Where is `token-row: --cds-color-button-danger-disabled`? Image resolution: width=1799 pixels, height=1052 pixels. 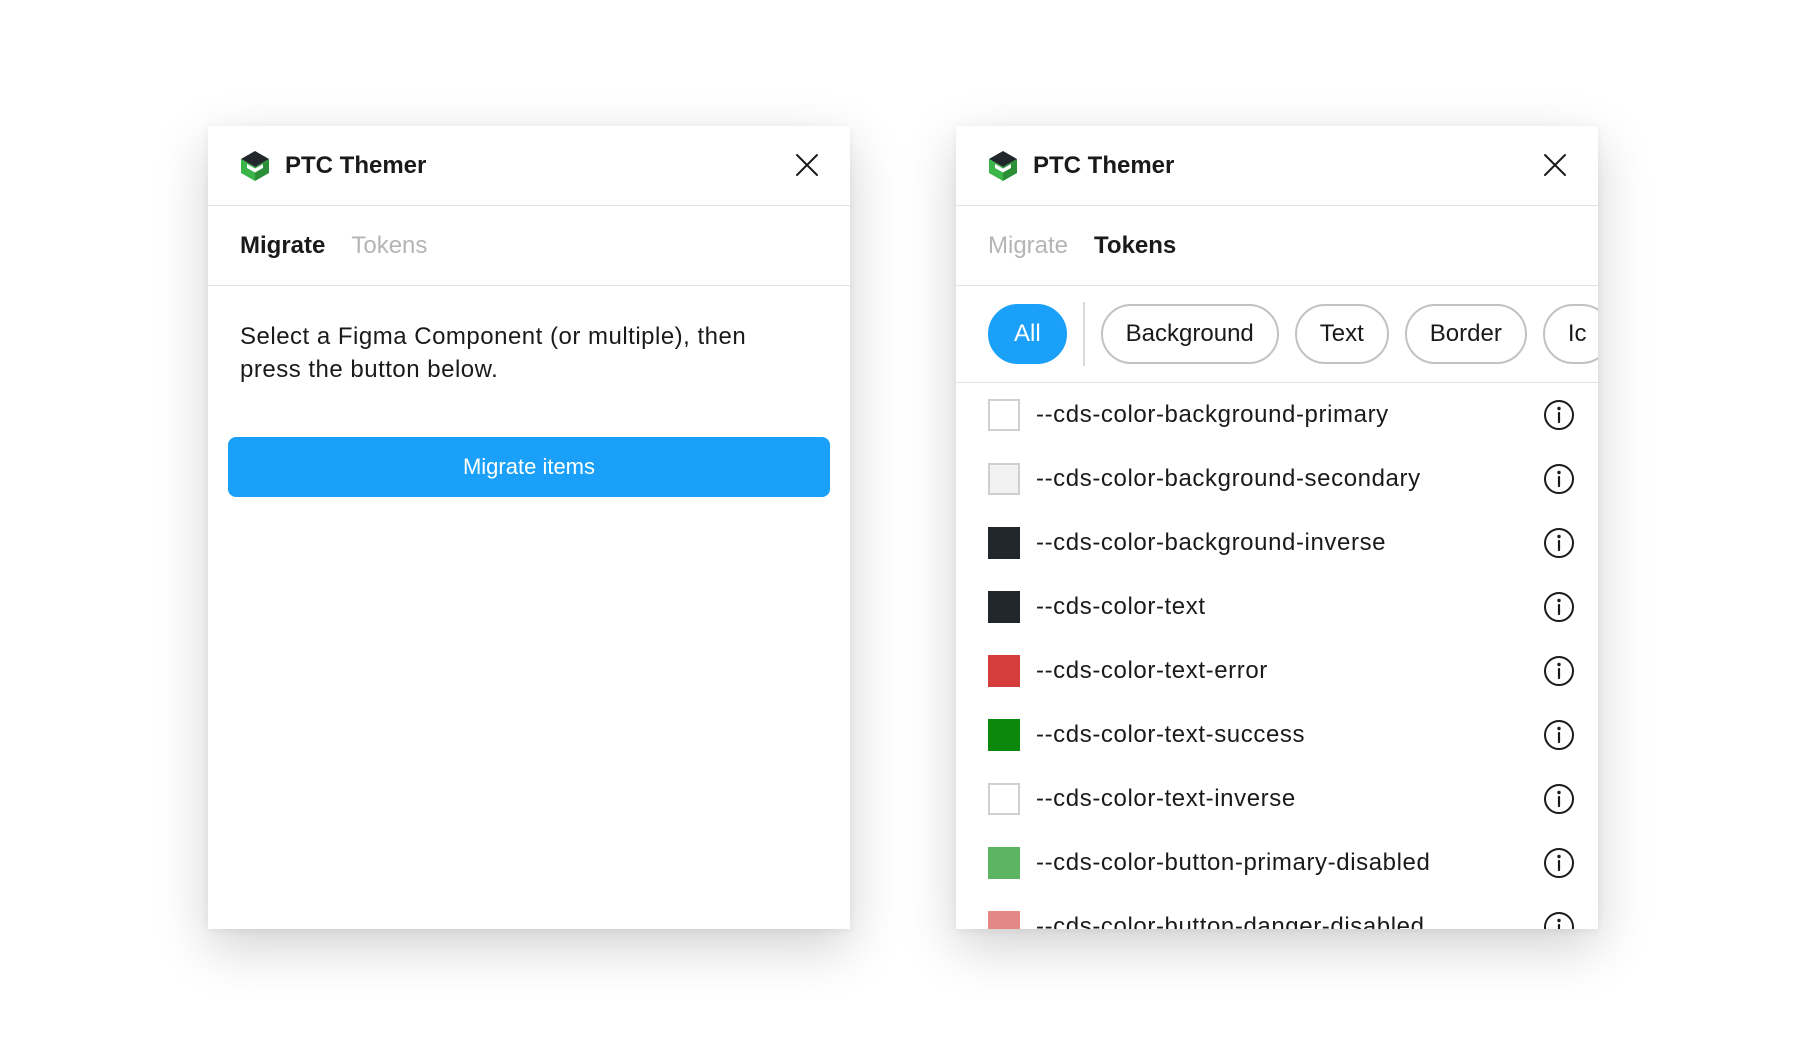 token-row: --cds-color-button-danger-disabled is located at coordinates (1277, 912).